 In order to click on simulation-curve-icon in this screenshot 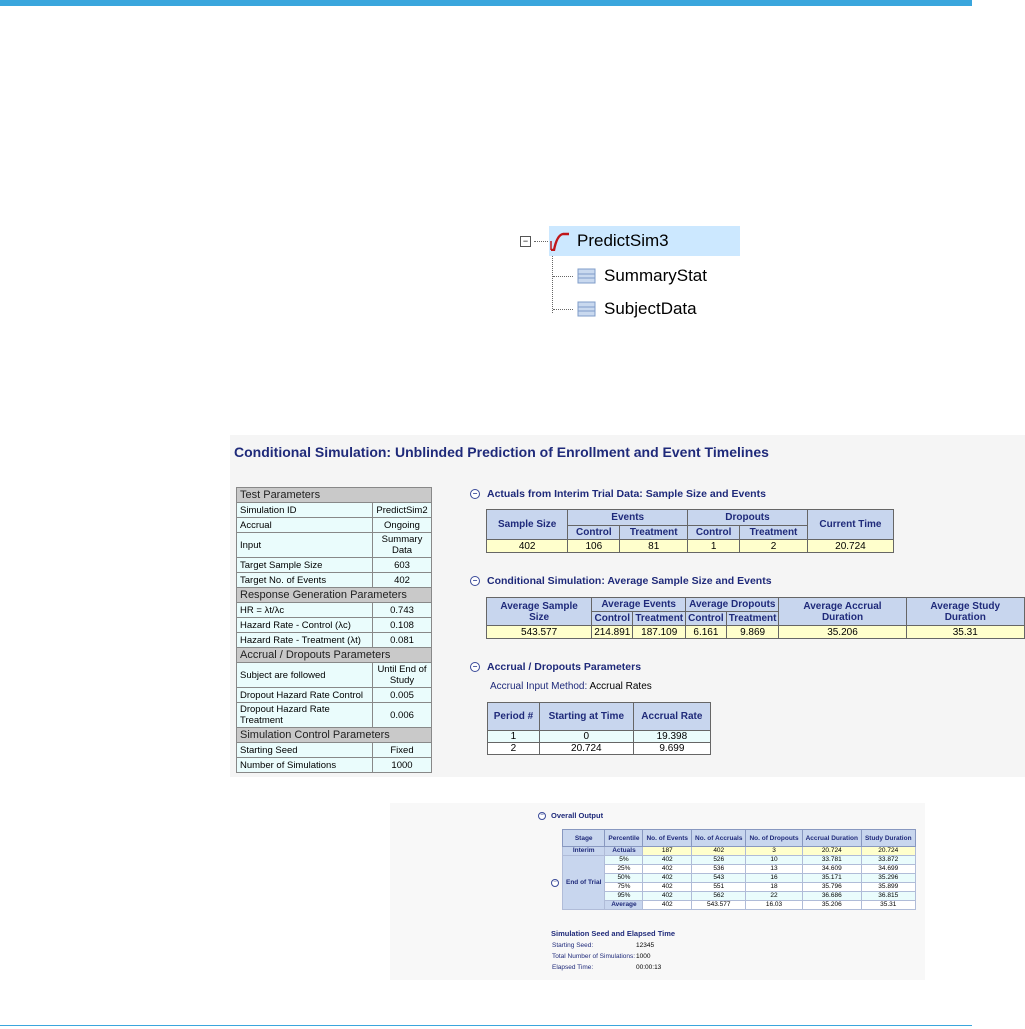, I will do `click(559, 241)`.